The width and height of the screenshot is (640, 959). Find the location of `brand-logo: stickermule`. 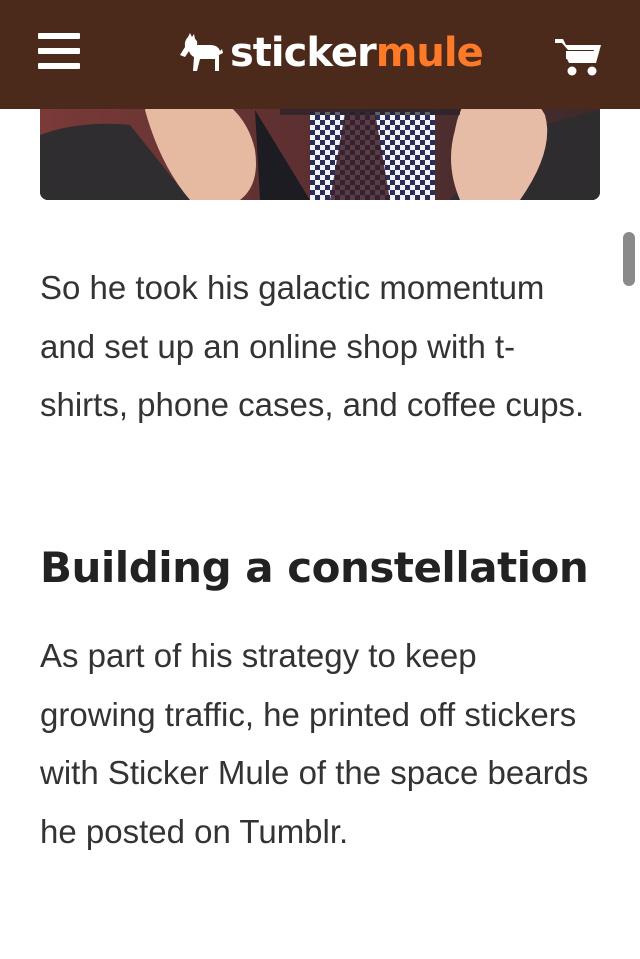

brand-logo: stickermule is located at coordinates (331, 53).